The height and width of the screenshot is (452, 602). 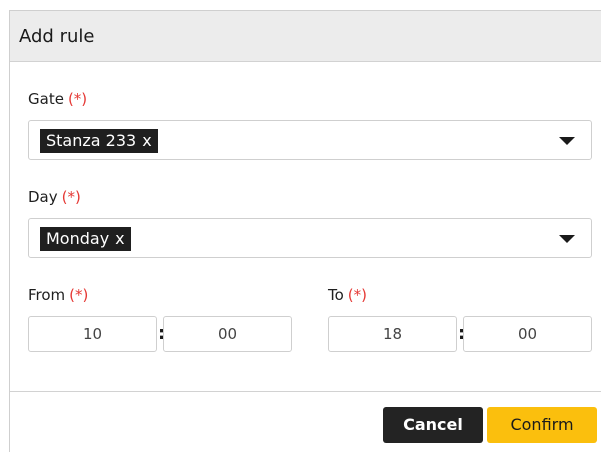 What do you see at coordinates (146, 141) in the screenshot?
I see `gate-chip-remove: x` at bounding box center [146, 141].